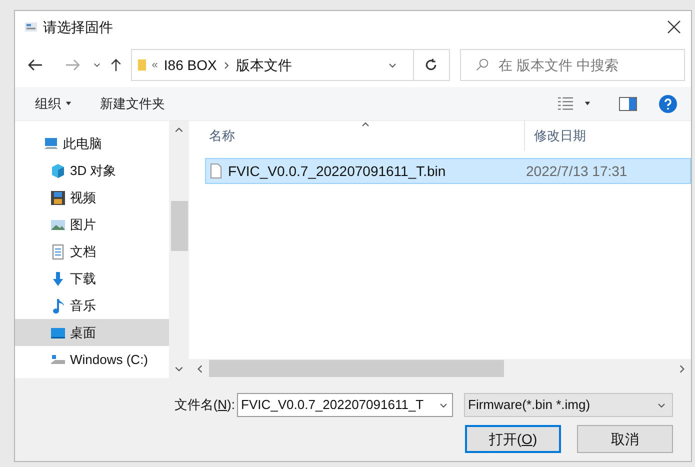 The image size is (695, 467). Describe the element at coordinates (132, 104) in the screenshot. I see `new-folder-button: 新建文件夹` at that location.